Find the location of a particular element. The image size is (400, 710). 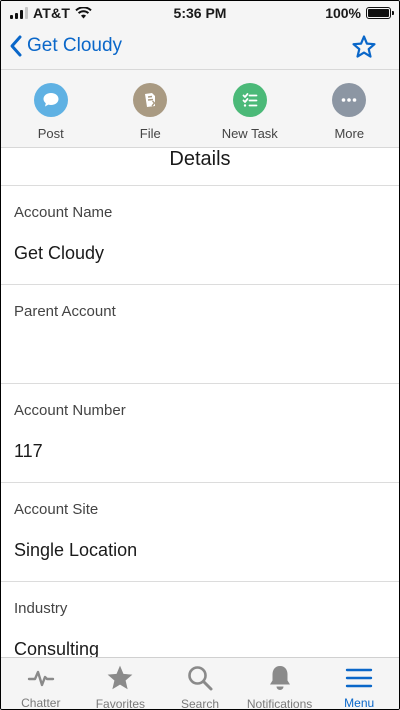

field-label: Account Site is located at coordinates (56, 509).